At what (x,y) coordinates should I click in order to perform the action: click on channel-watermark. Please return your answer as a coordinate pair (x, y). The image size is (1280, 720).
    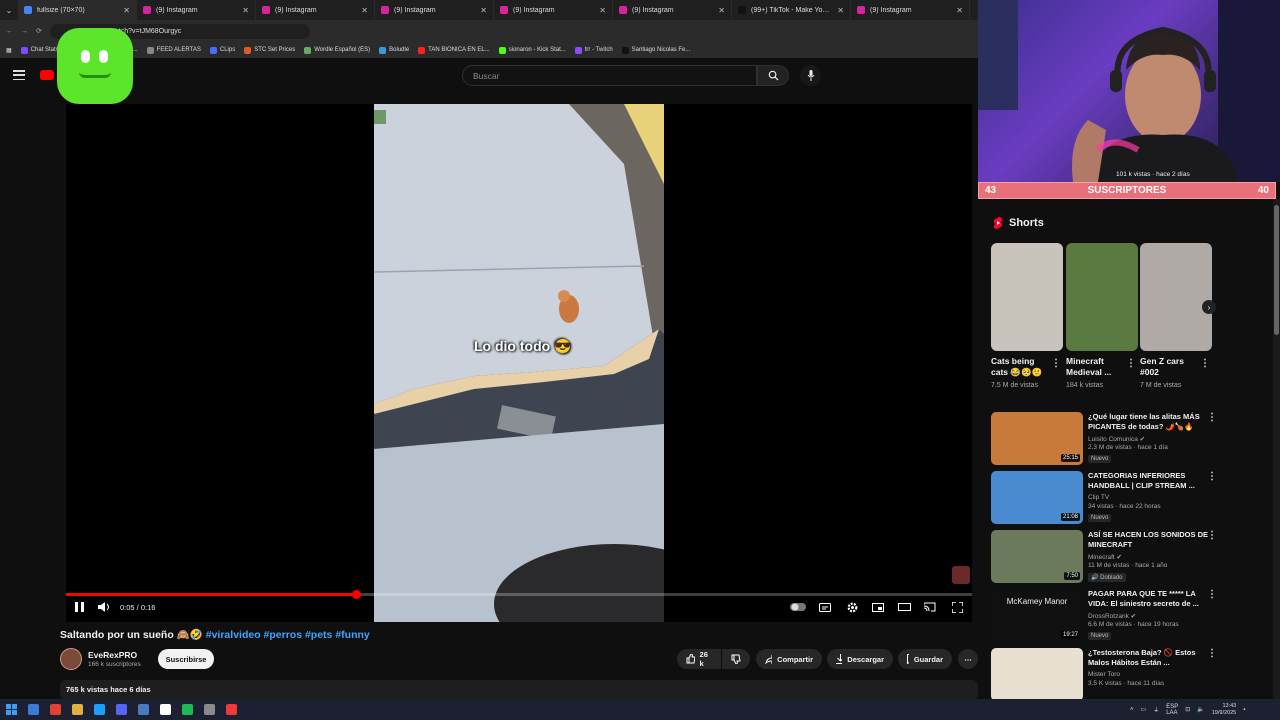
    Looking at the image, I should click on (961, 575).